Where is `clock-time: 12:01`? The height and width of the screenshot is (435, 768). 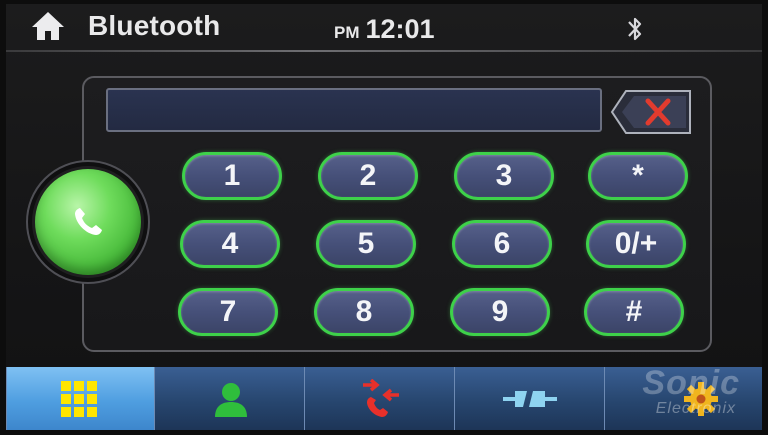 clock-time: 12:01 is located at coordinates (400, 29).